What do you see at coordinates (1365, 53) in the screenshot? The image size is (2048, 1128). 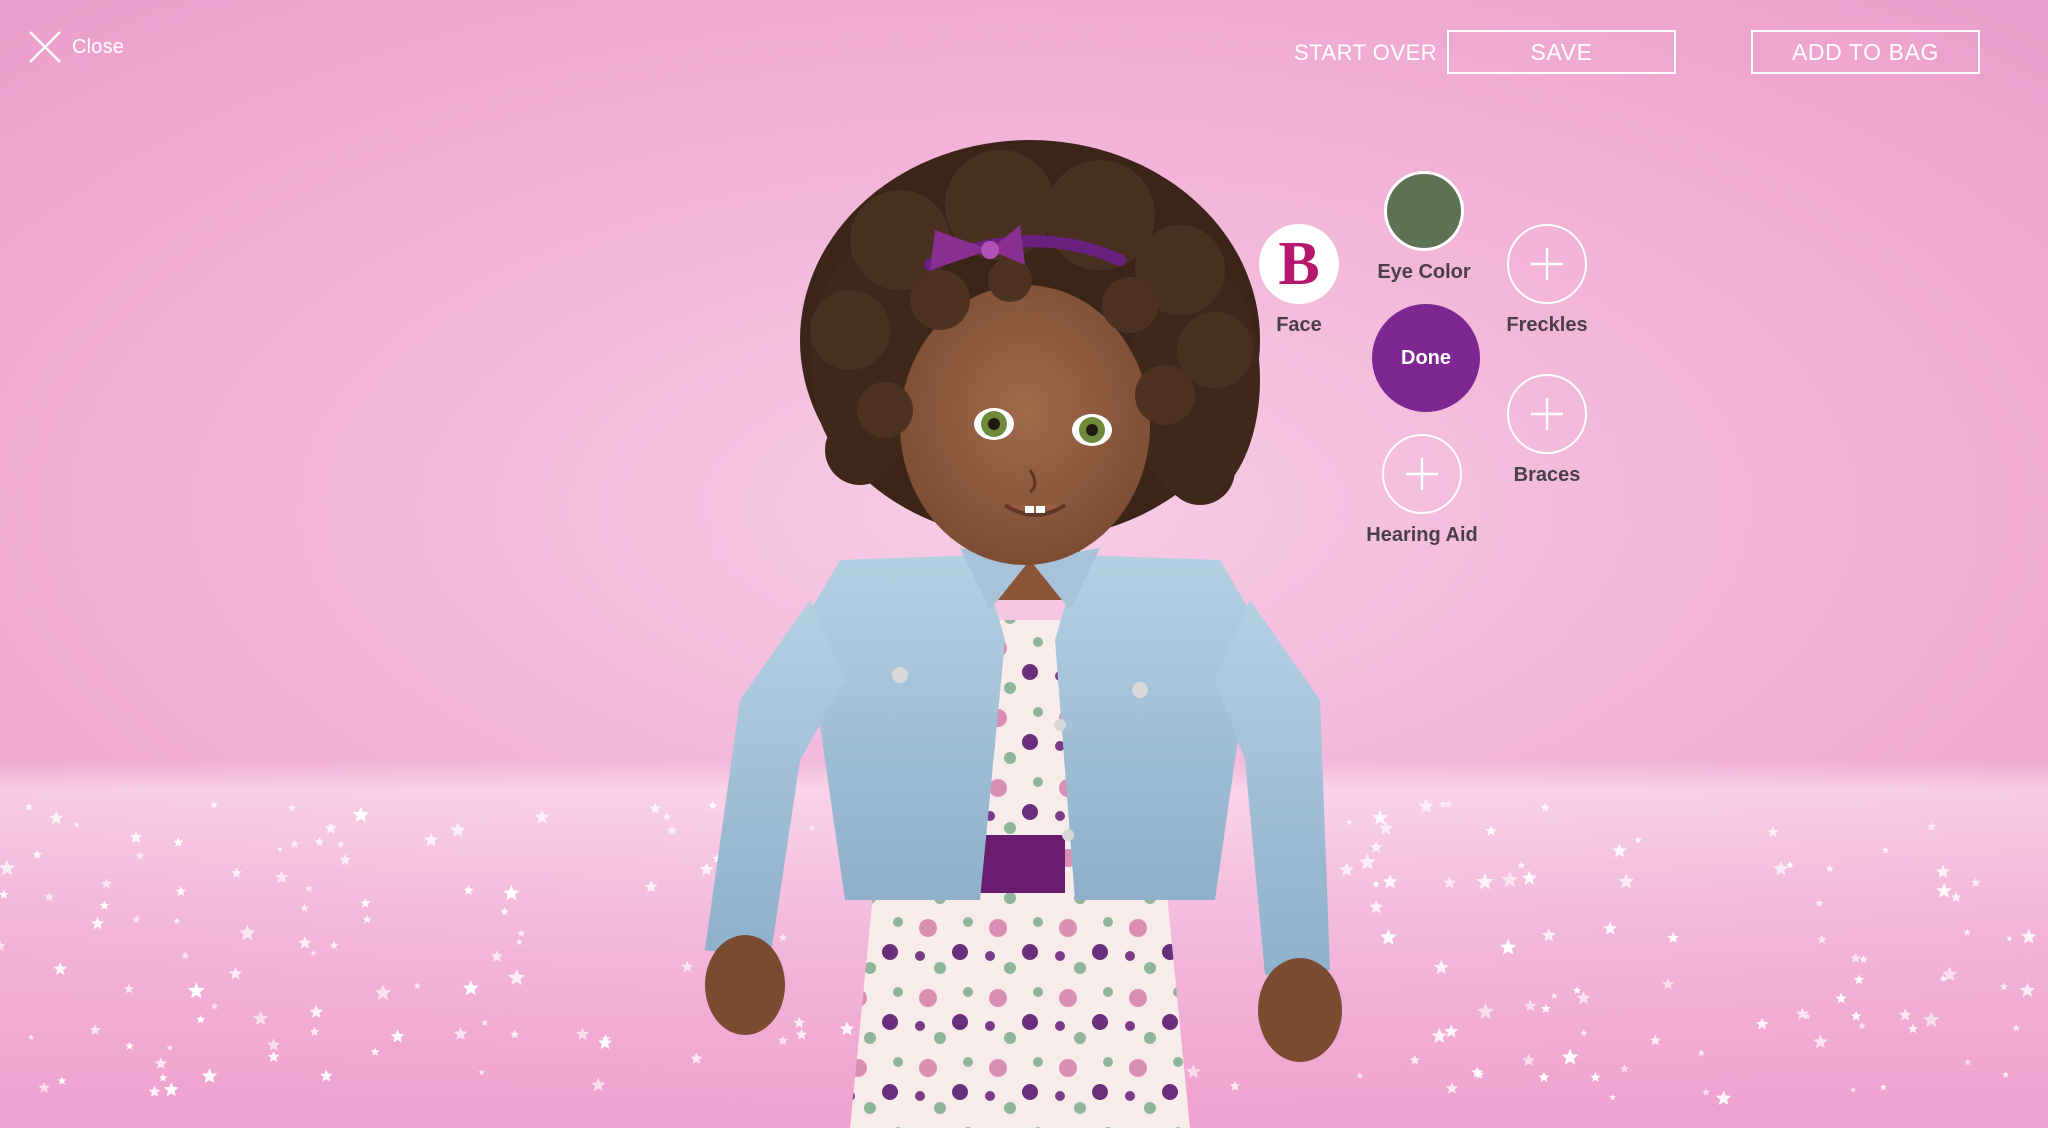 I see `start-over-button: START OVER` at bounding box center [1365, 53].